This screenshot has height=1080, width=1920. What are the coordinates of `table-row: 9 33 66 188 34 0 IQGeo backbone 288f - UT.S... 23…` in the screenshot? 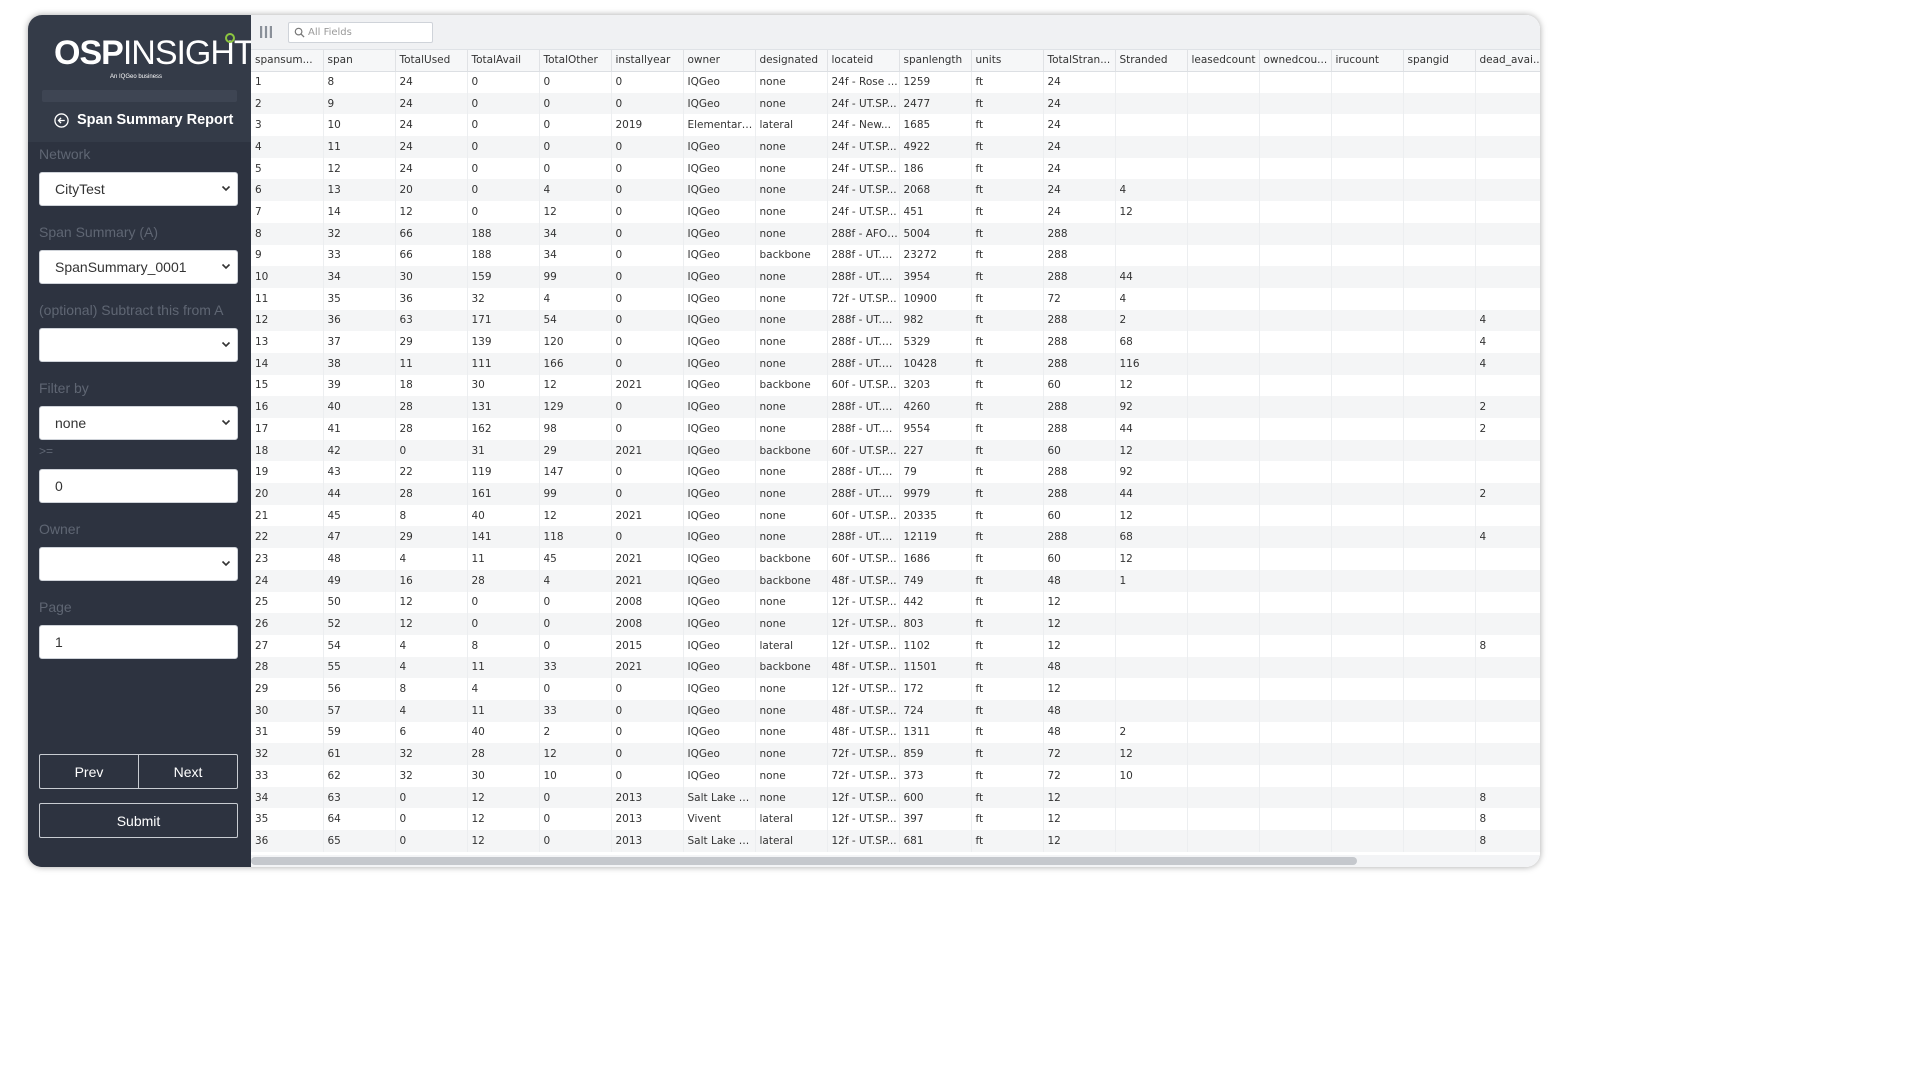 It's located at (895, 255).